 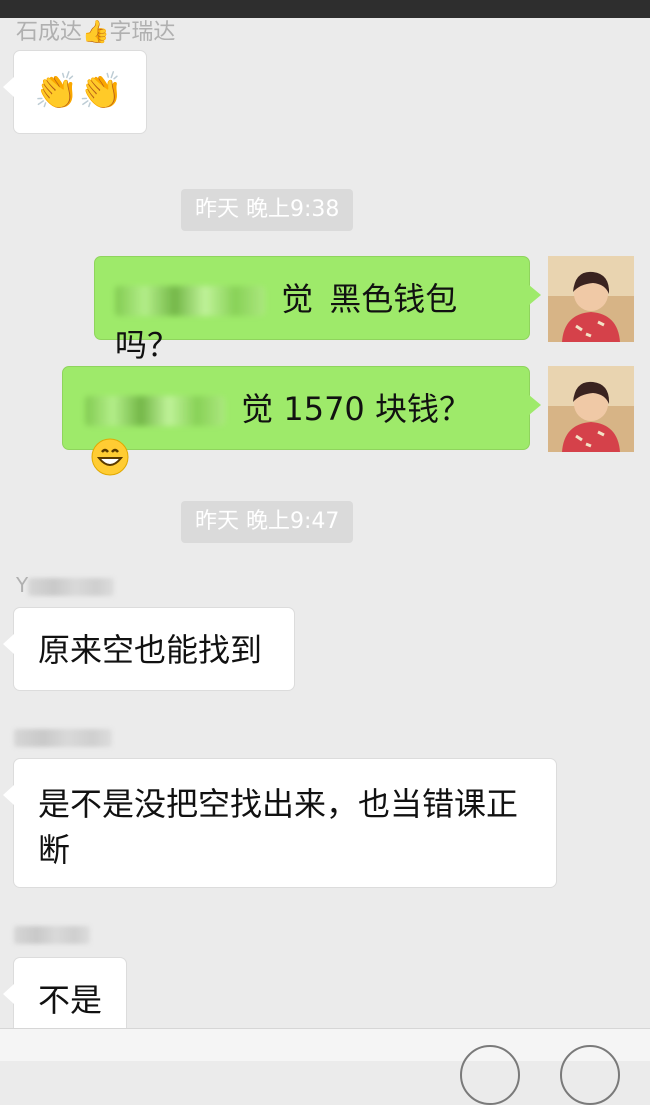 I want to click on timestamp: 昨天 晚上9:47, so click(x=267, y=522).